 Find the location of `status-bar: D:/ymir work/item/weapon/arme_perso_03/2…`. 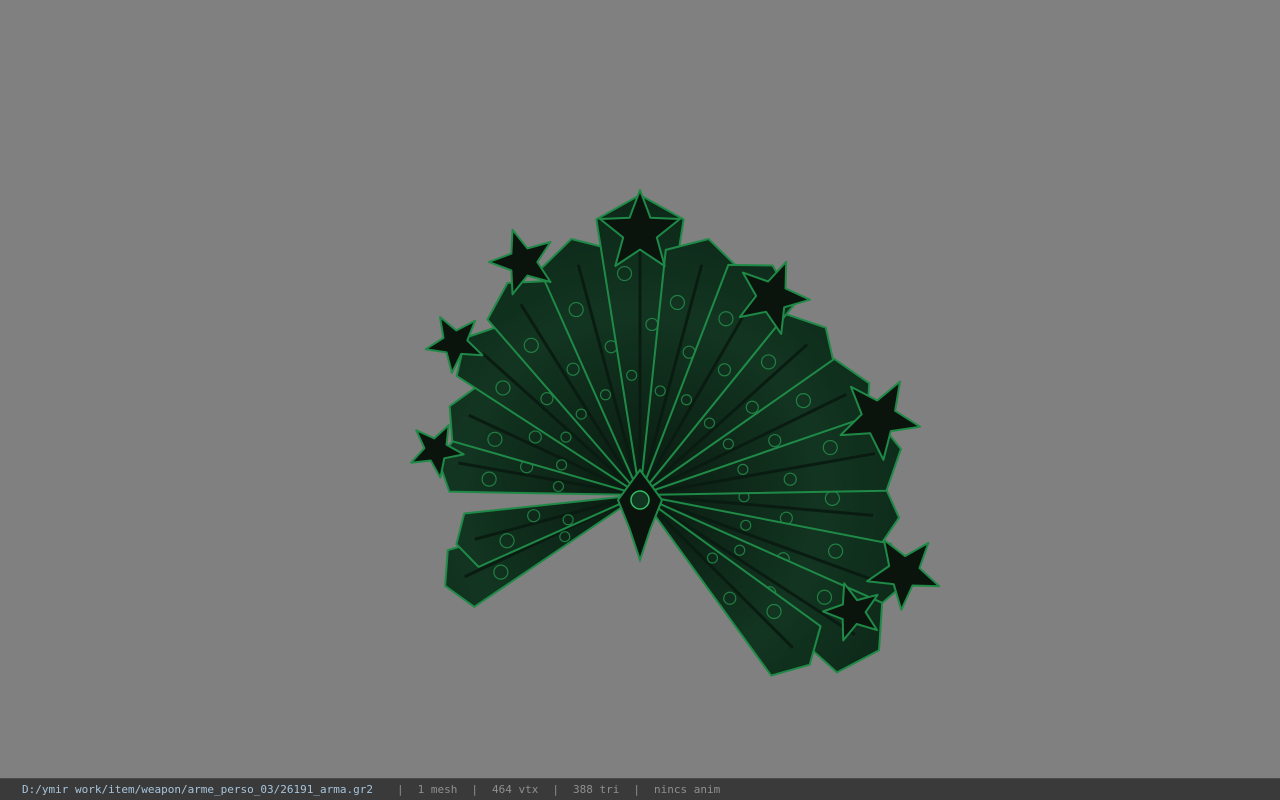

status-bar: D:/ymir work/item/weapon/arme_perso_03/2… is located at coordinates (640, 789).